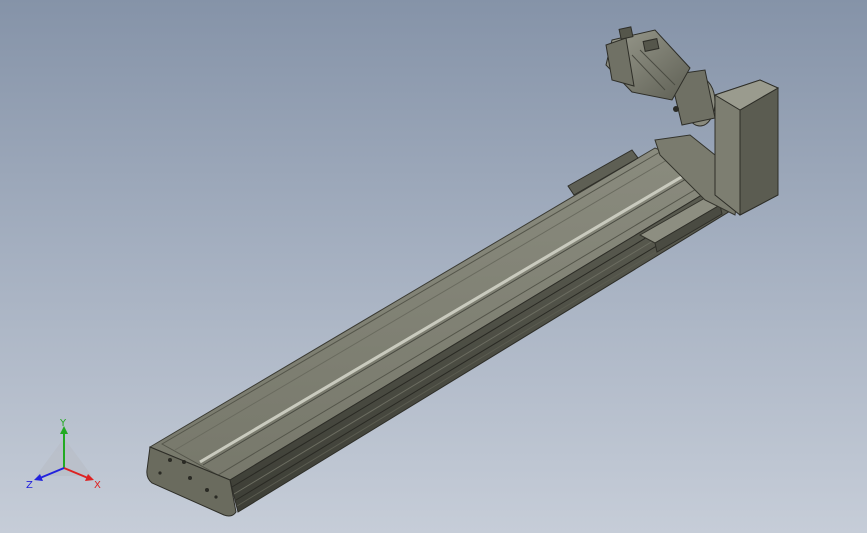  I want to click on coordinate-triad: Y X Z, so click(63, 454).